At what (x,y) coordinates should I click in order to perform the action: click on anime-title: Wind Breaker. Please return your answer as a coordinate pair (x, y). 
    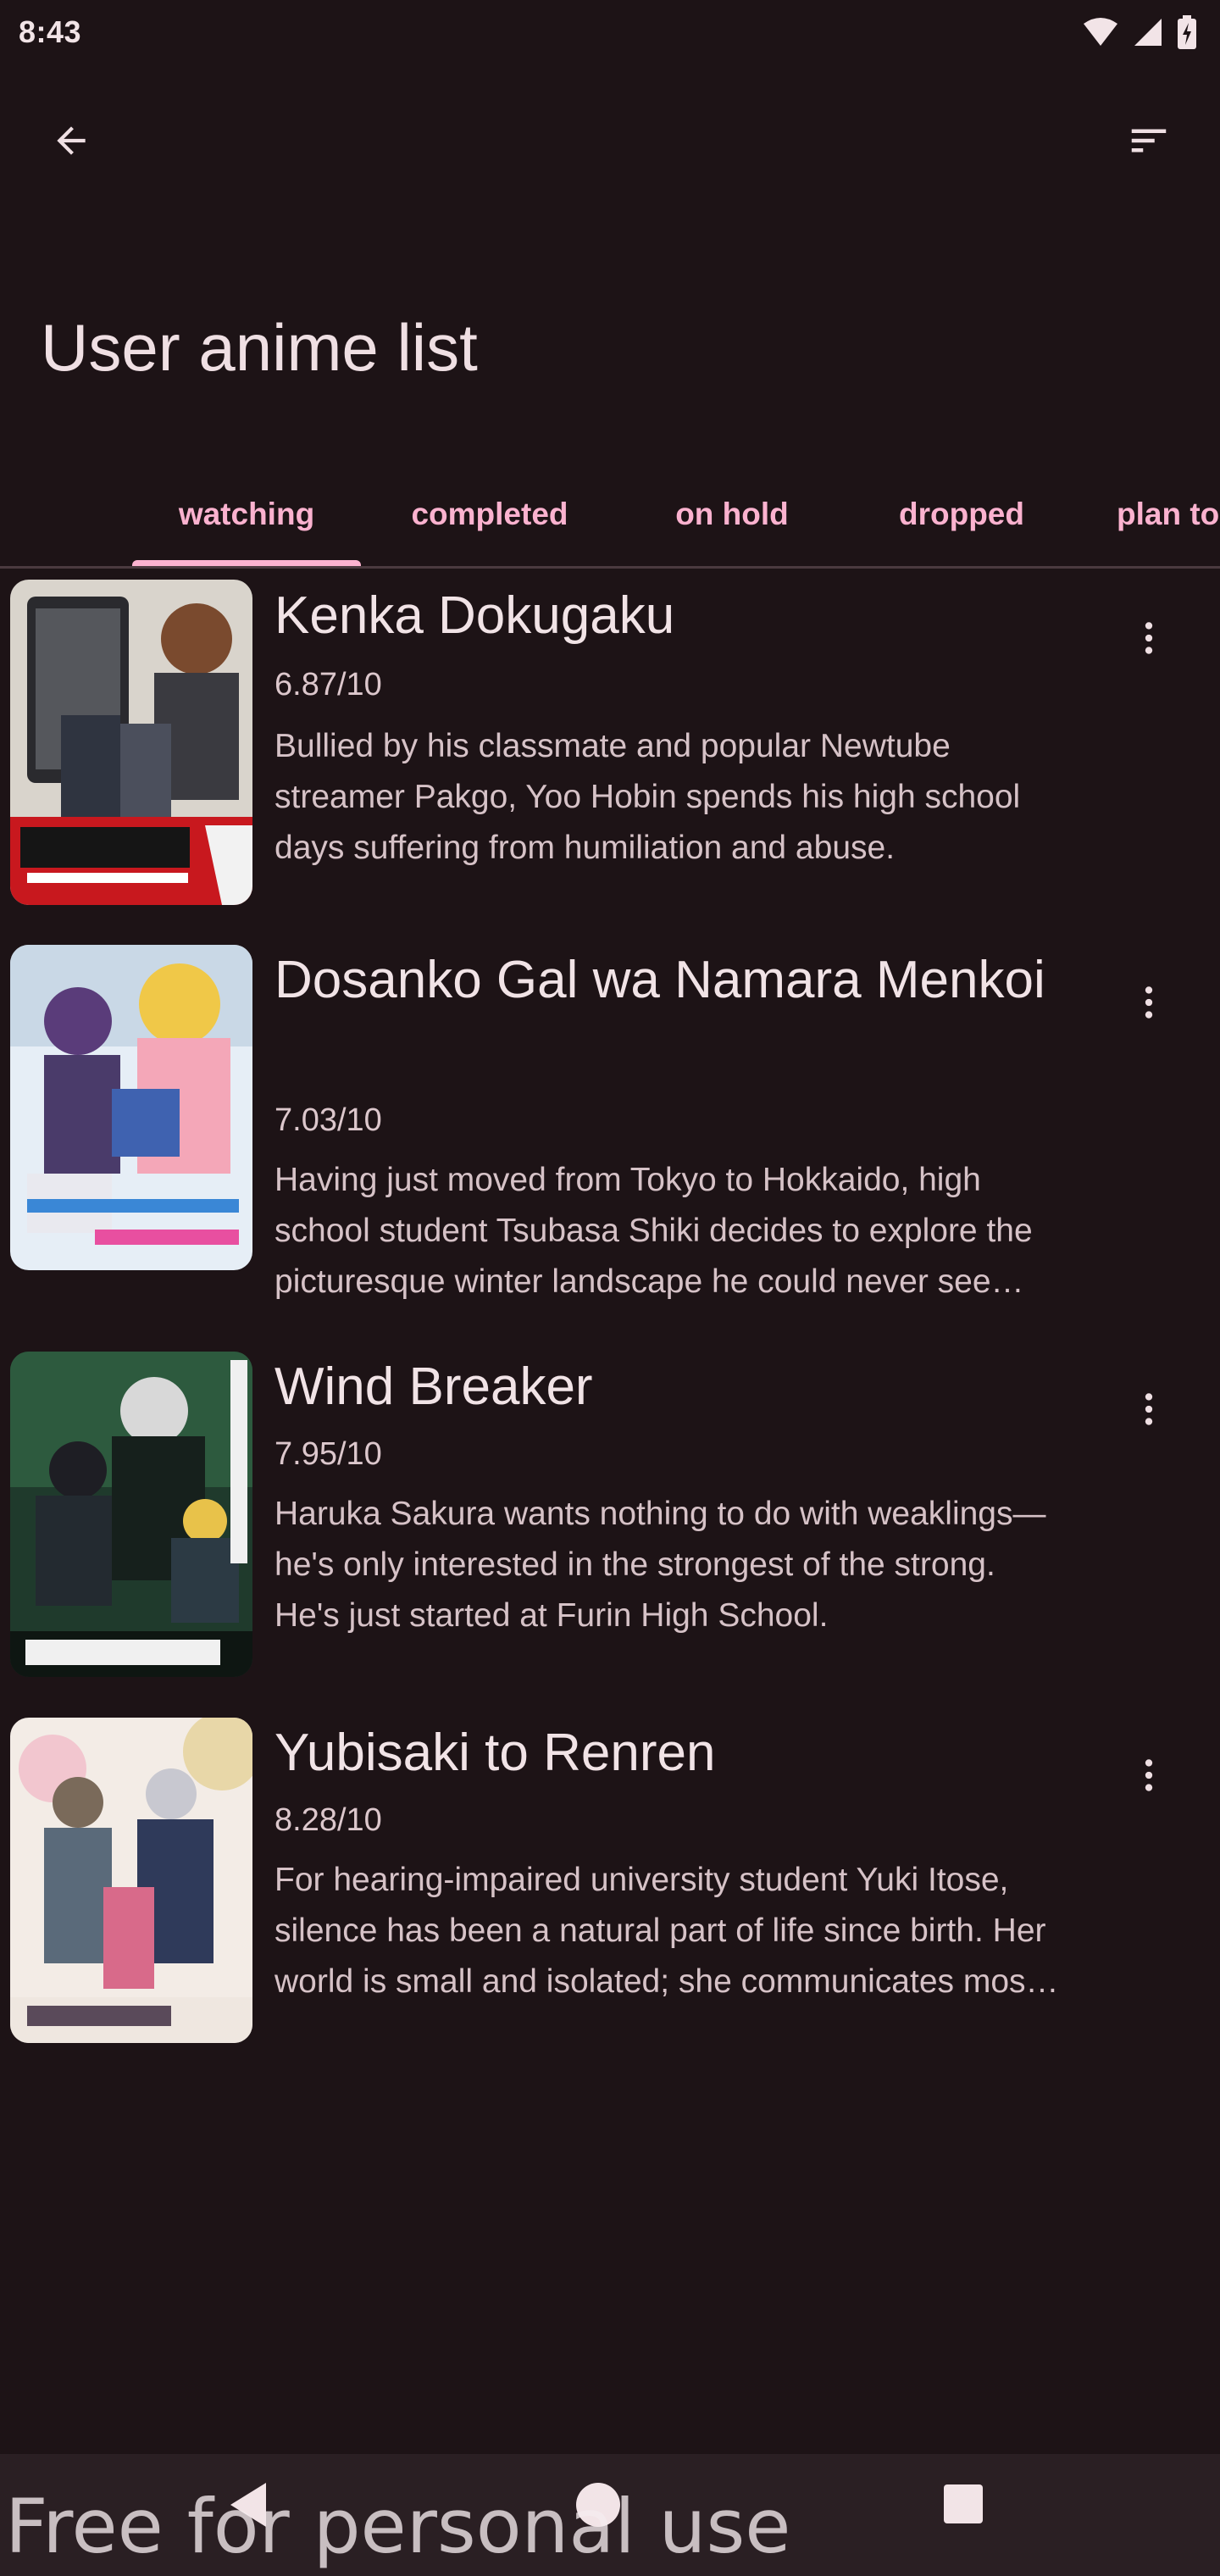
    Looking at the image, I should click on (433, 1386).